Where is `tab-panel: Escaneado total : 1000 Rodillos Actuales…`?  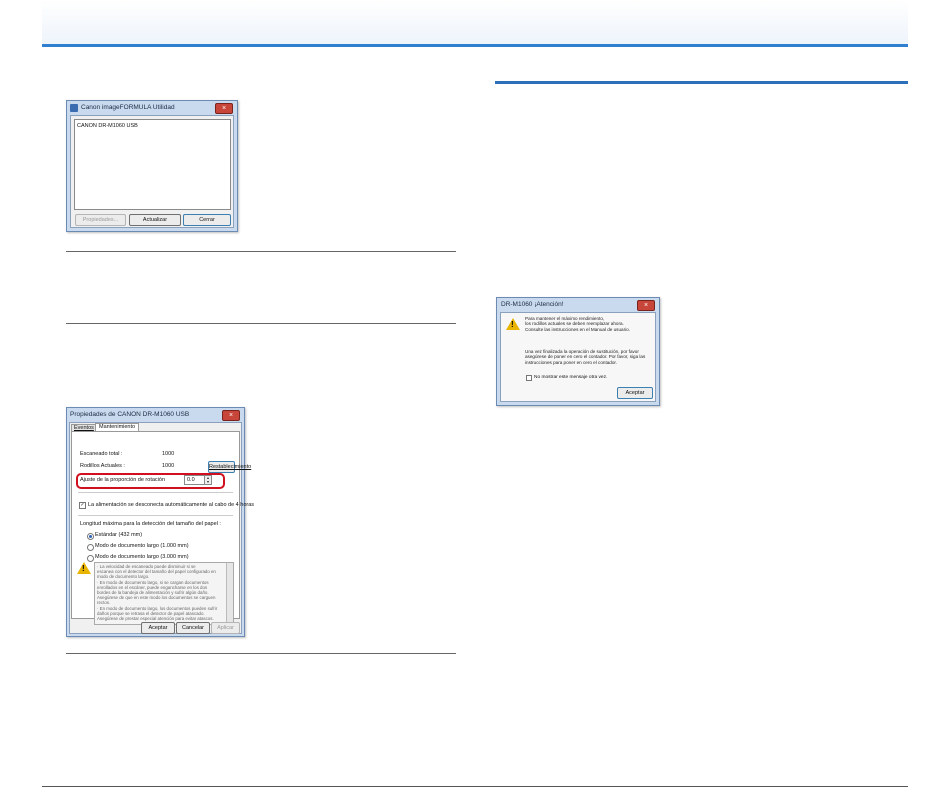
tab-panel: Escaneado total : 1000 Rodillos Actuales… is located at coordinates (162, 528).